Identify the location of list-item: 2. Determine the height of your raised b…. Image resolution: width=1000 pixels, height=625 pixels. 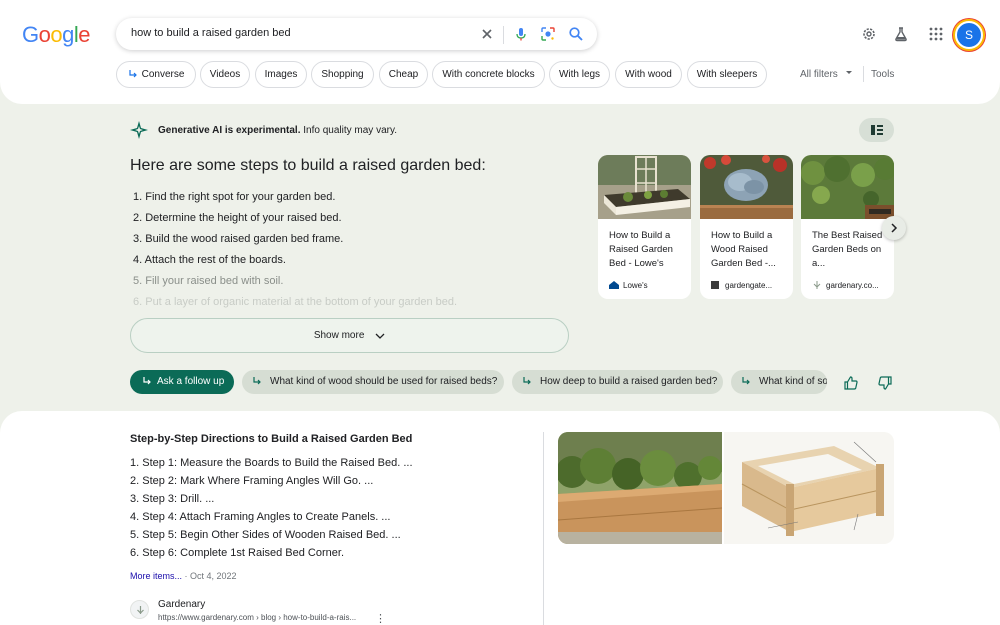
(237, 218).